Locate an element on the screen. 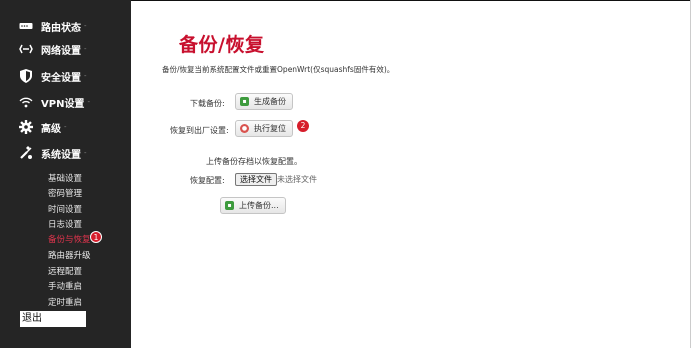 The height and width of the screenshot is (348, 691). download-backup-label: 下载备份: is located at coordinates (207, 103).